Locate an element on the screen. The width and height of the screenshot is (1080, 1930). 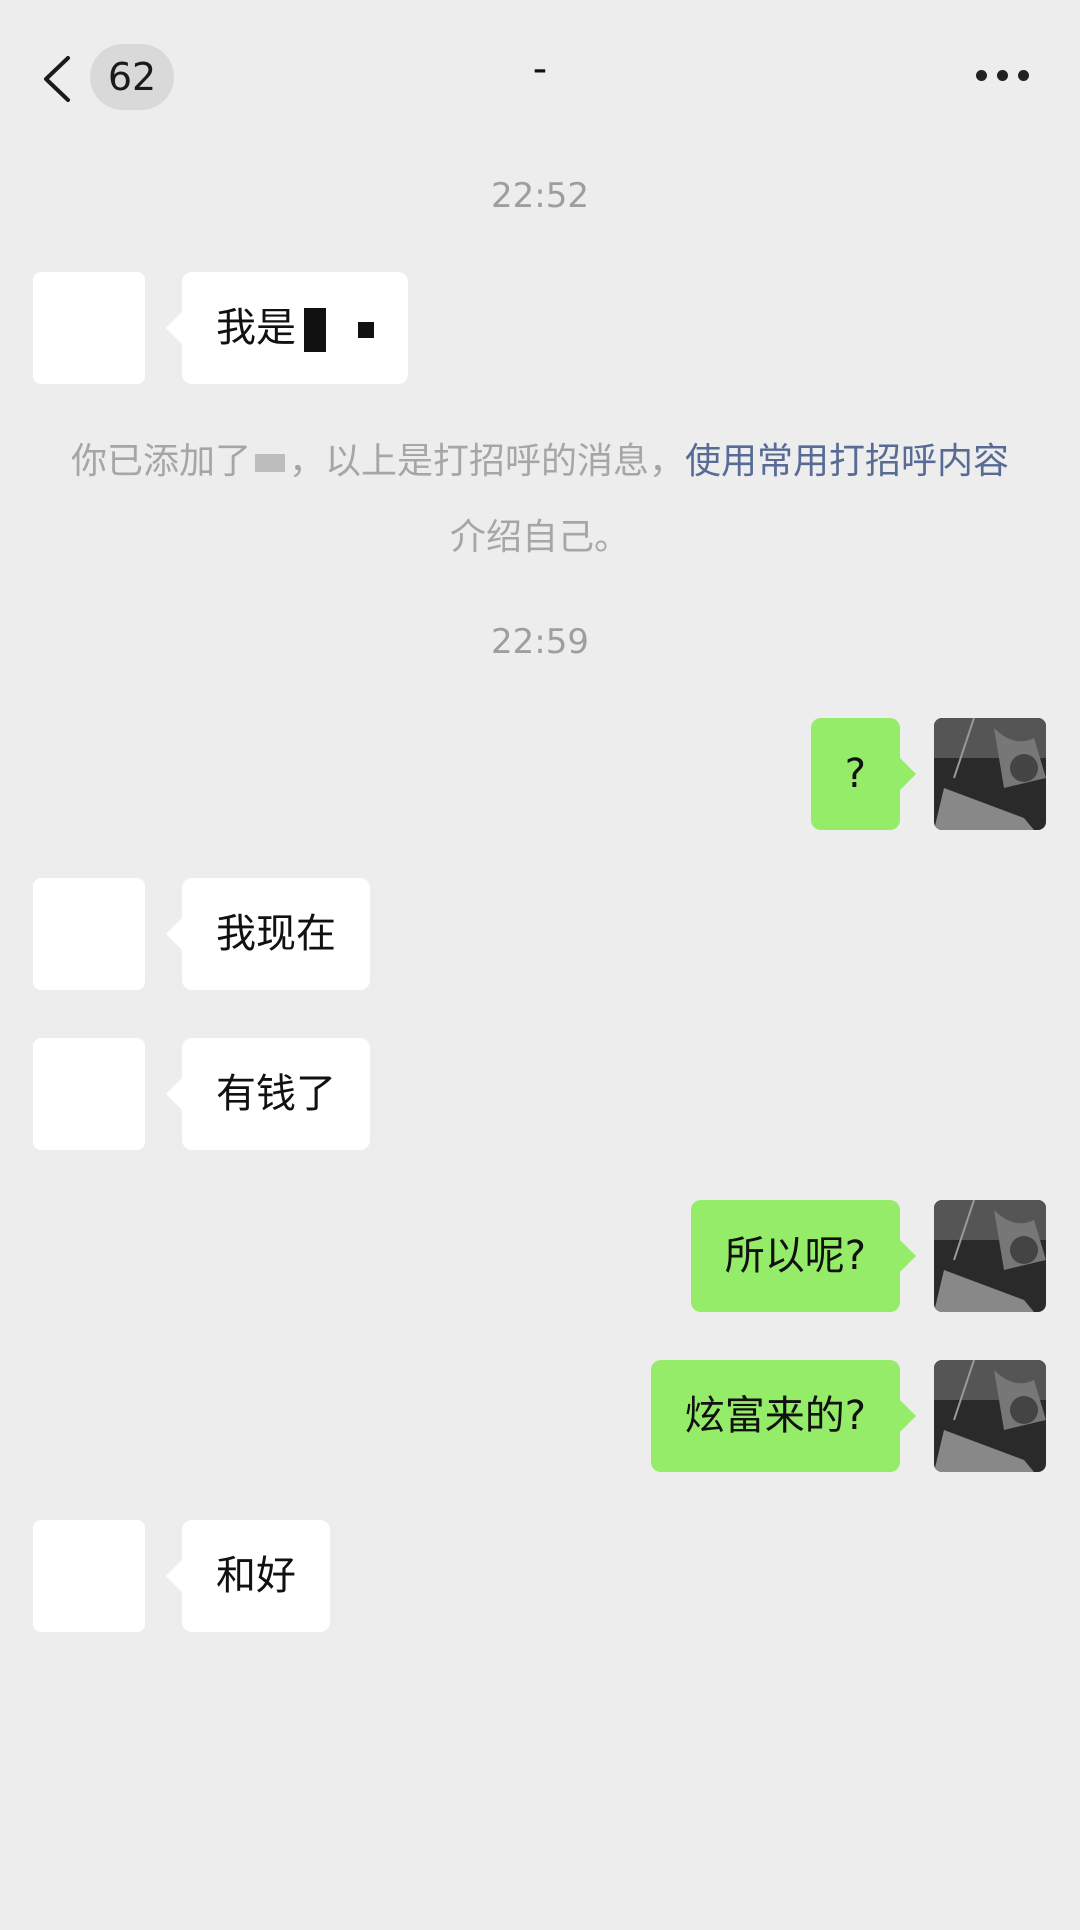
message-bubble: ? is located at coordinates (863, 774).